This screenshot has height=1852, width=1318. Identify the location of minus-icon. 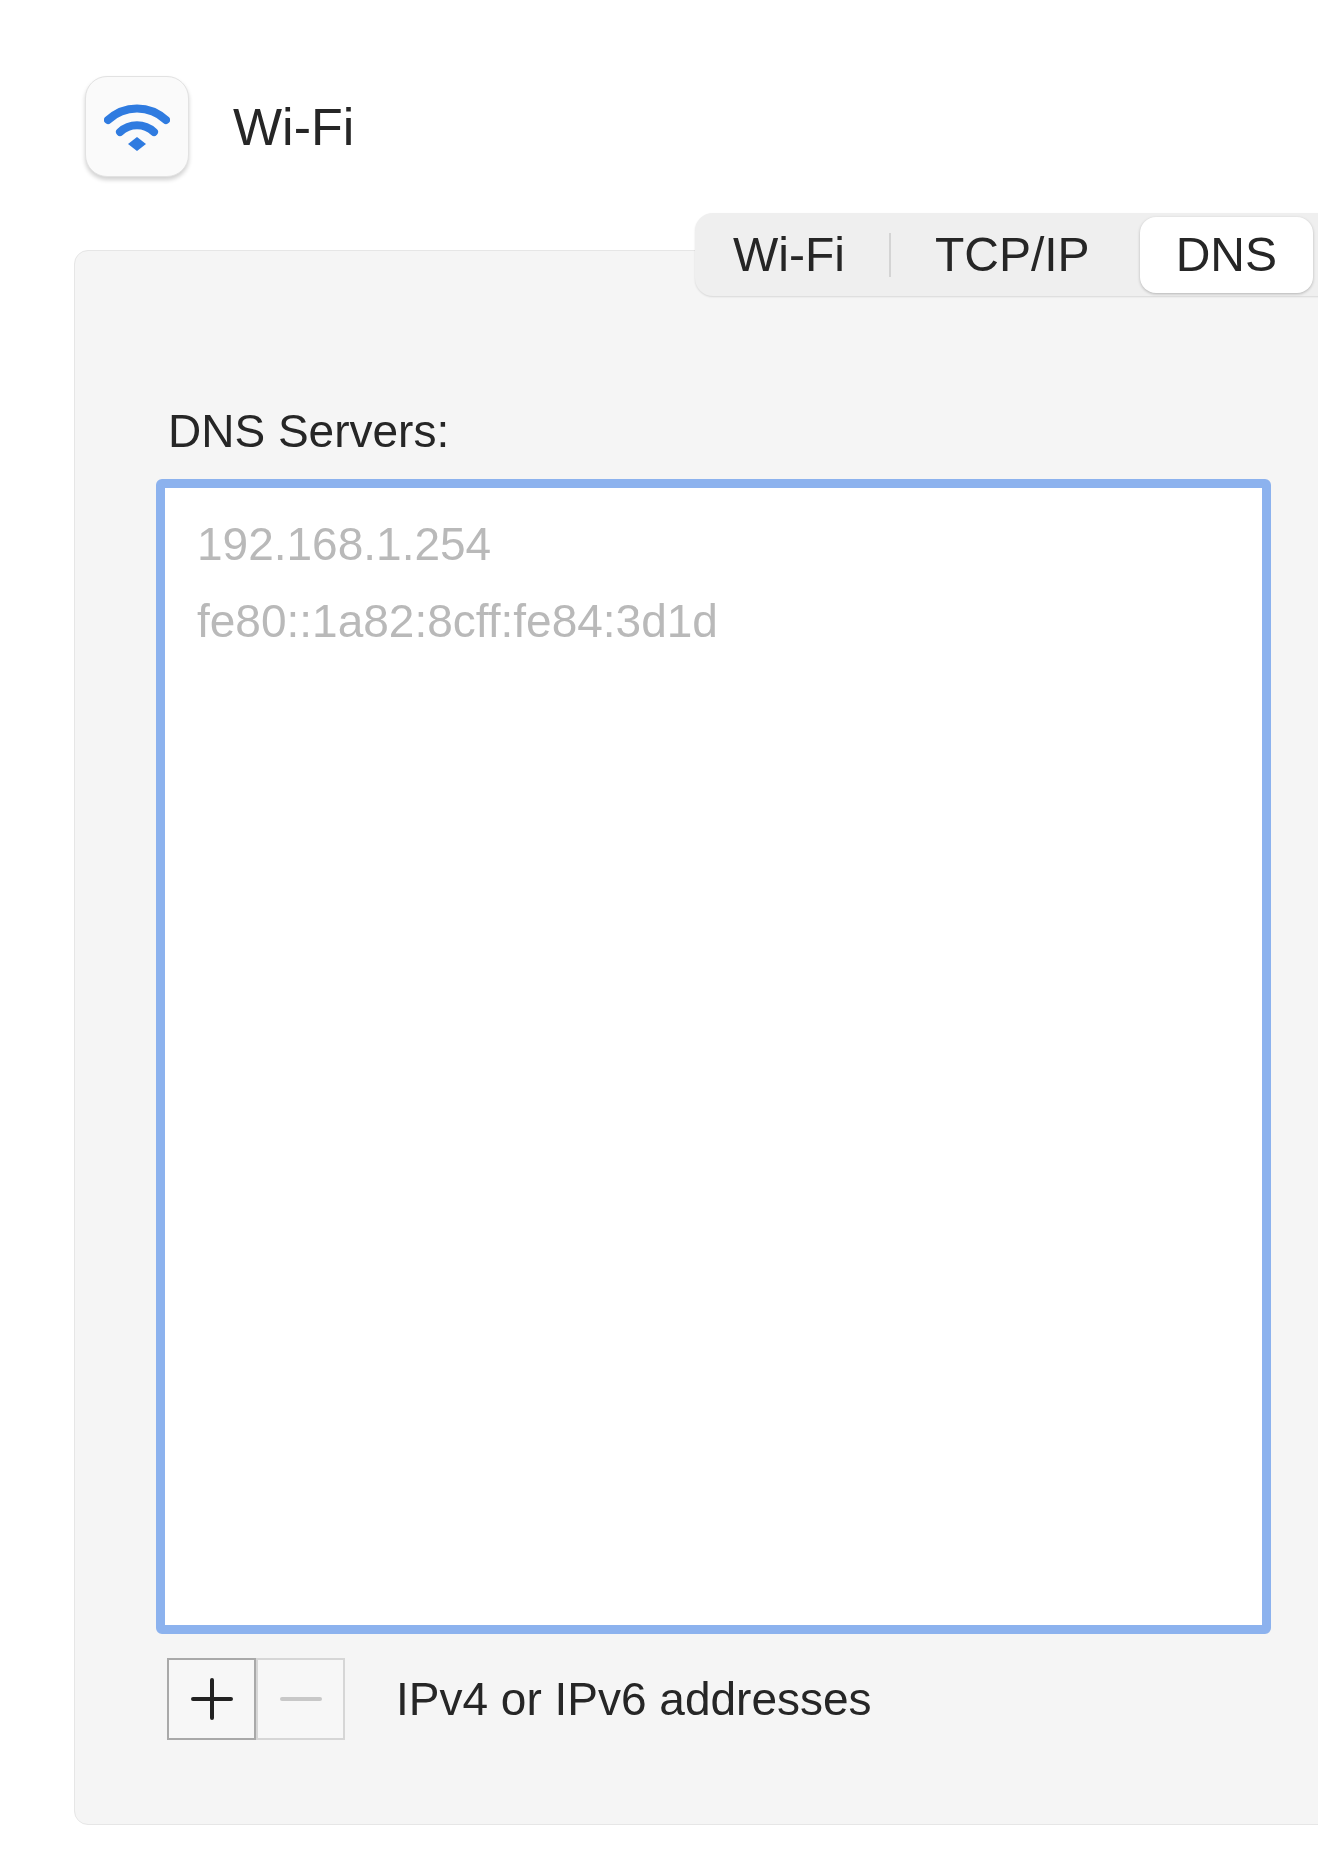
(300, 1699).